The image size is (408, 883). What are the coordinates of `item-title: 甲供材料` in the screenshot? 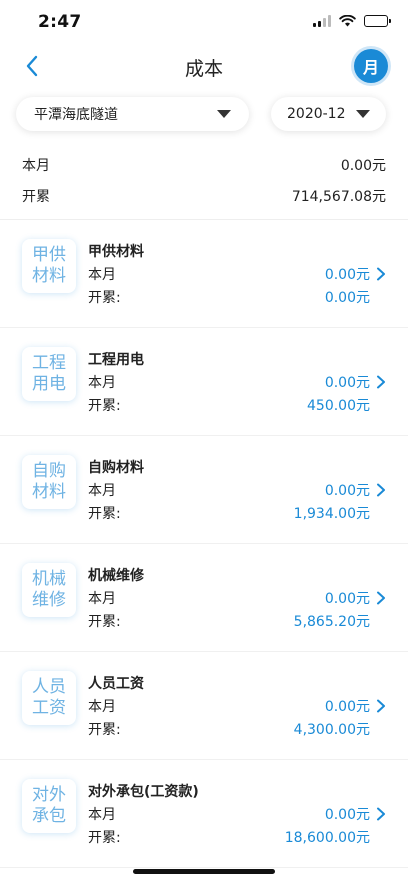 It's located at (116, 252).